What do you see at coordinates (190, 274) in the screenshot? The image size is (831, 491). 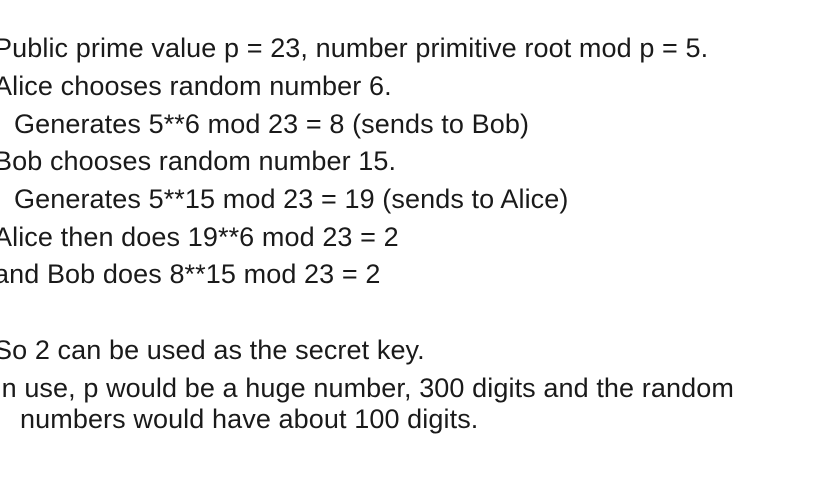 I see `line-bob-computes: and Bob does 8**15 mod 23 = 2` at bounding box center [190, 274].